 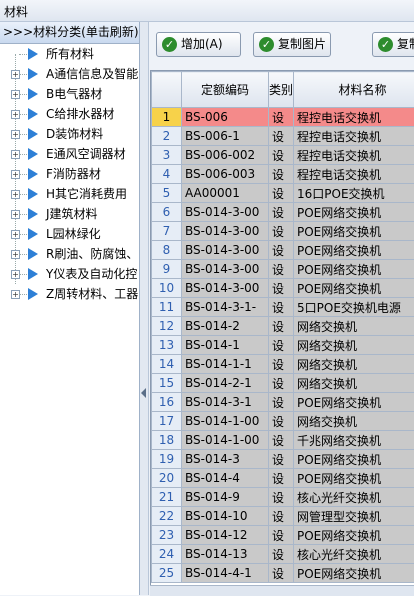 What do you see at coordinates (225, 345) in the screenshot?
I see `code-cell: BS-014-1` at bounding box center [225, 345].